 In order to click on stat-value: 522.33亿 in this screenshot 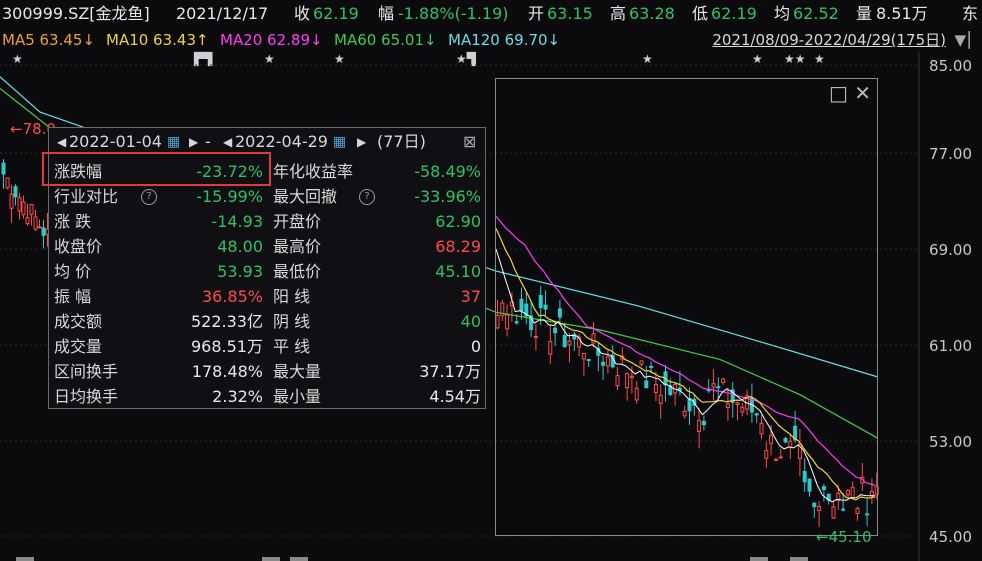, I will do `click(227, 321)`.